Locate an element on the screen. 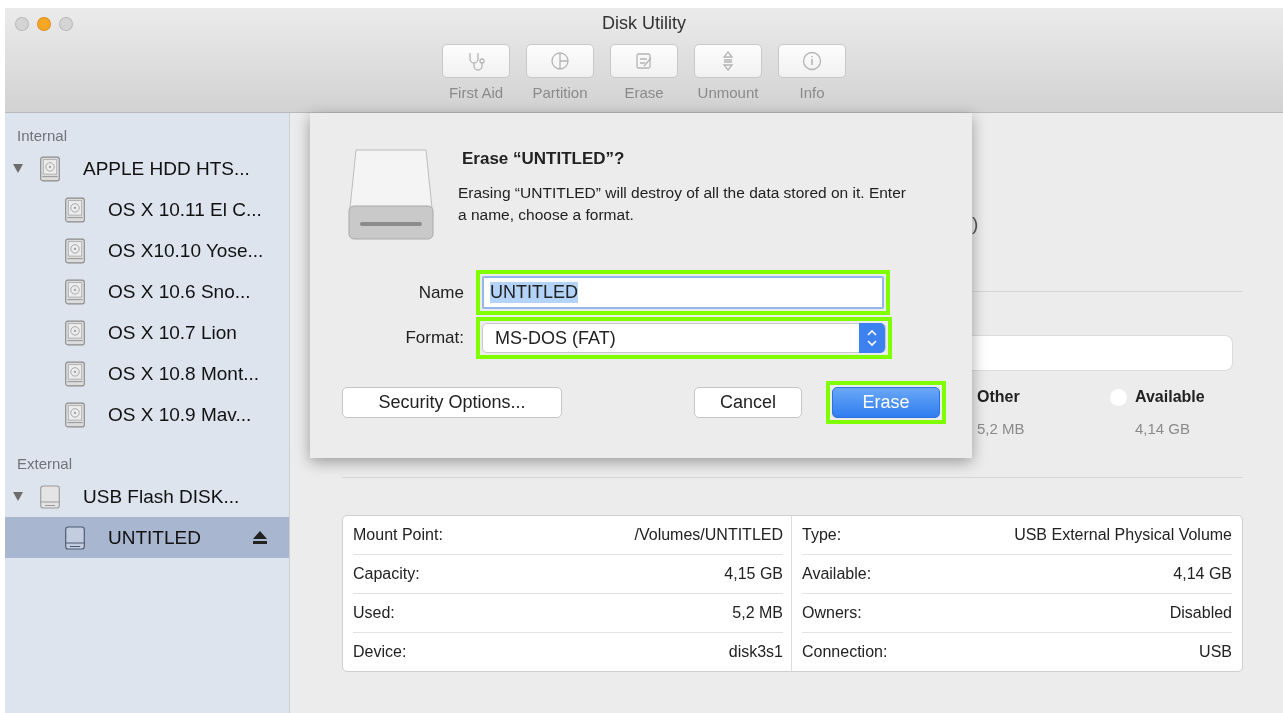 The image size is (1283, 713). sidebar-section-title: Internal is located at coordinates (42, 135).